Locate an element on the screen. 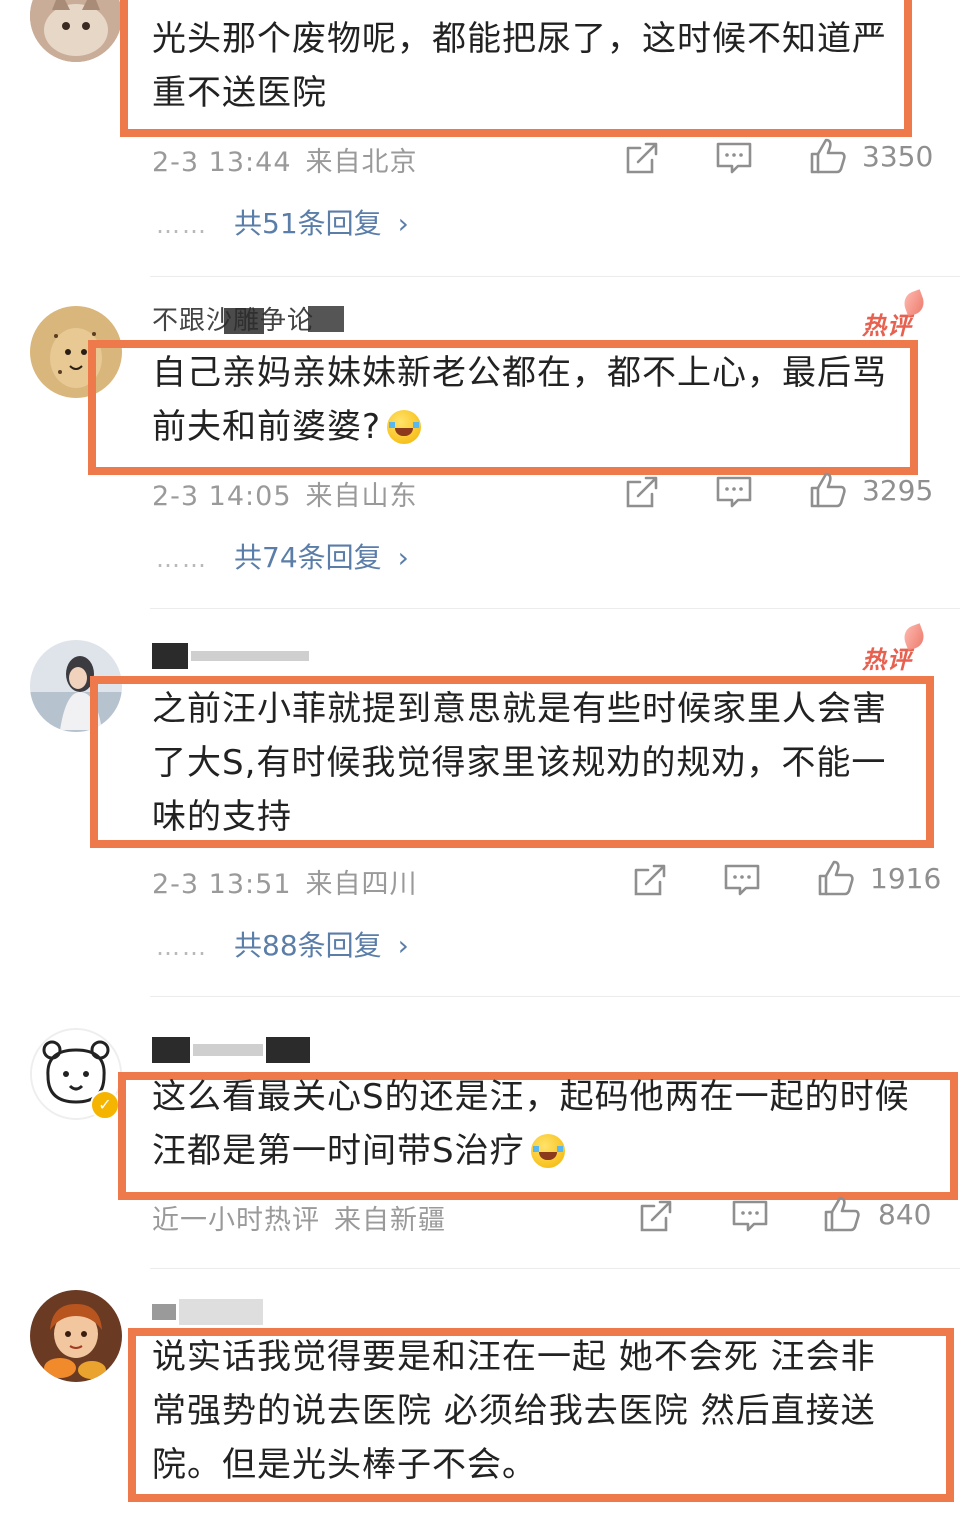 The height and width of the screenshot is (1513, 960). comment-meta: 近一小时热评 来自新疆 is located at coordinates (299, 1217).